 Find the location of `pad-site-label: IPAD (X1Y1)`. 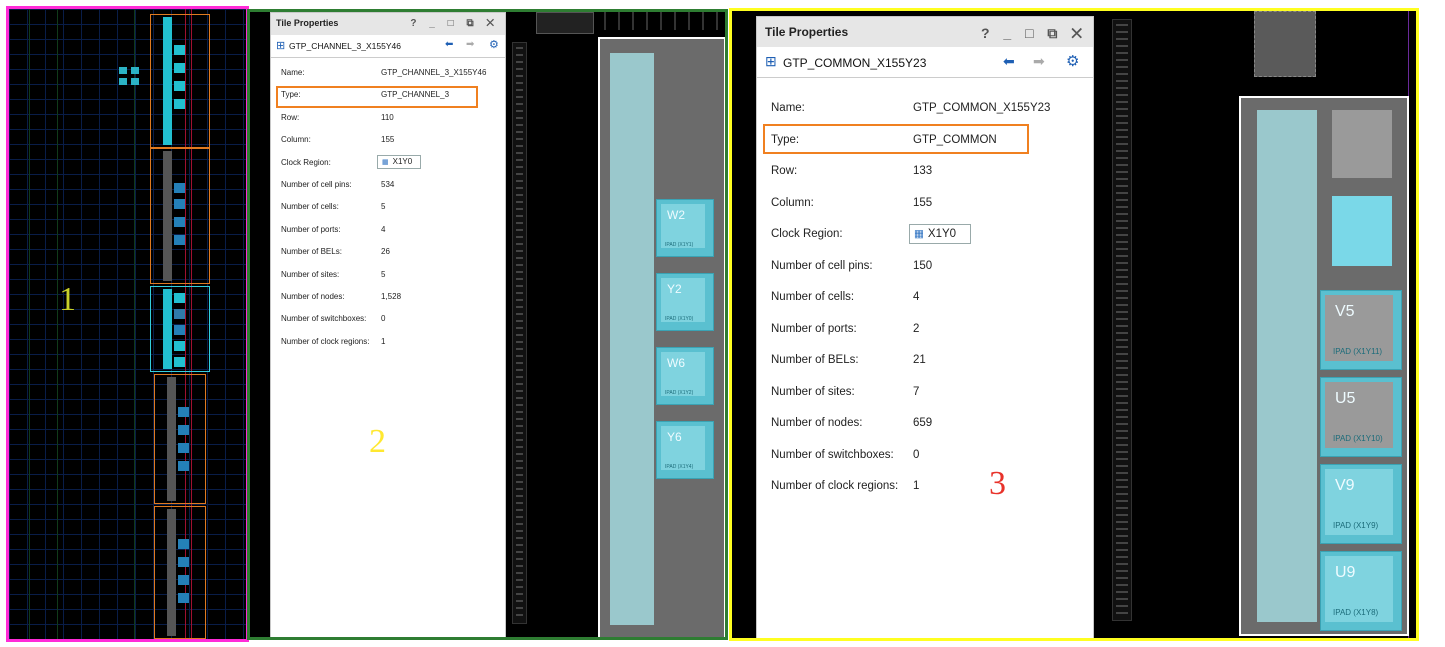

pad-site-label: IPAD (X1Y1) is located at coordinates (679, 245).